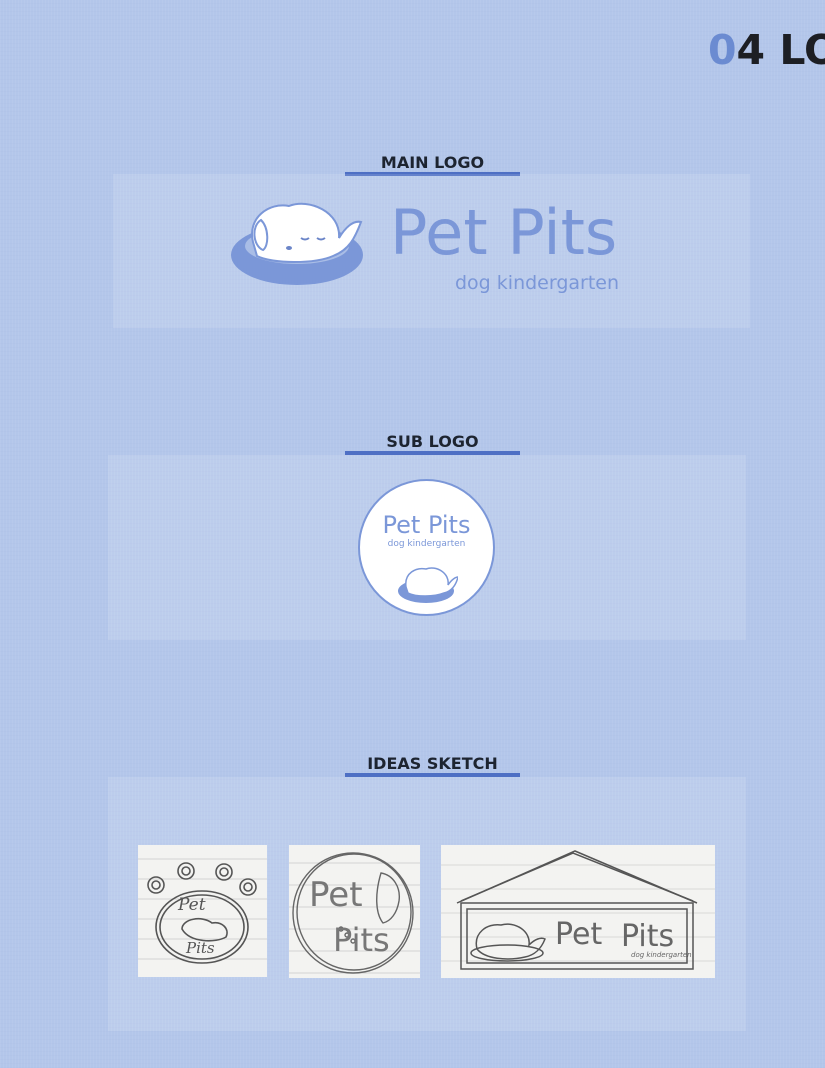 The height and width of the screenshot is (1068, 825). I want to click on sketch-house-logo: Pet Pits dog kindergarten, so click(578, 911).